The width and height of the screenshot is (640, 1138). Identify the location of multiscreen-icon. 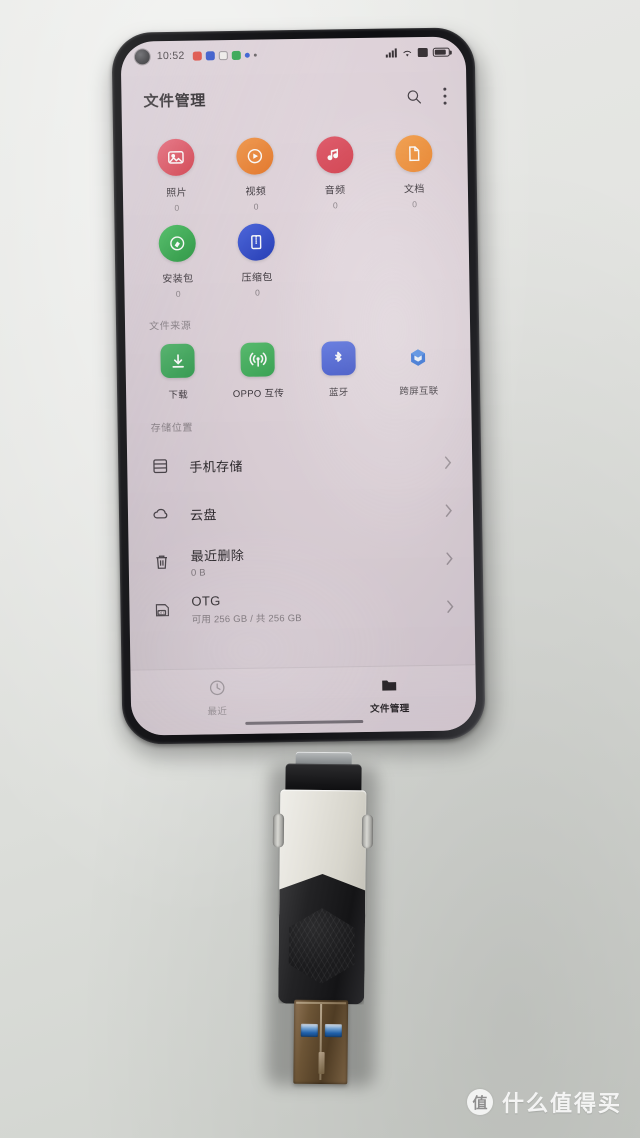
(418, 357).